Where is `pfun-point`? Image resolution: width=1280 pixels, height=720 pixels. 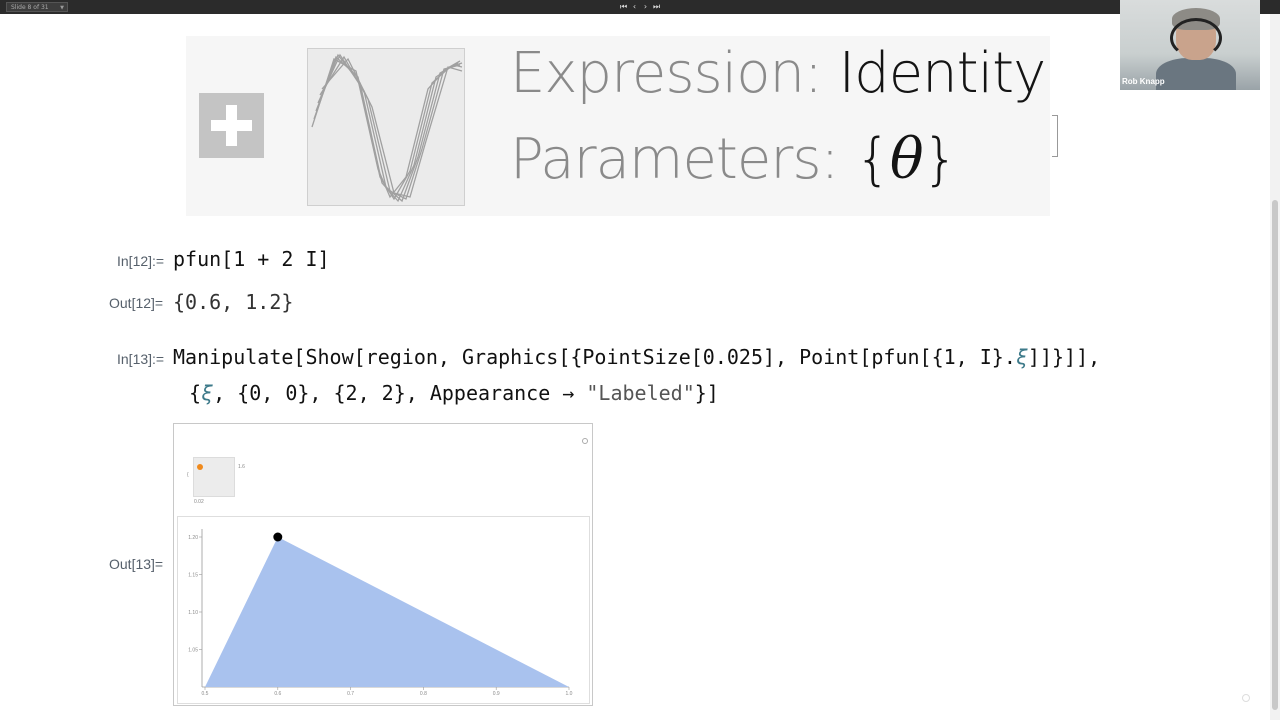
pfun-point is located at coordinates (278, 537).